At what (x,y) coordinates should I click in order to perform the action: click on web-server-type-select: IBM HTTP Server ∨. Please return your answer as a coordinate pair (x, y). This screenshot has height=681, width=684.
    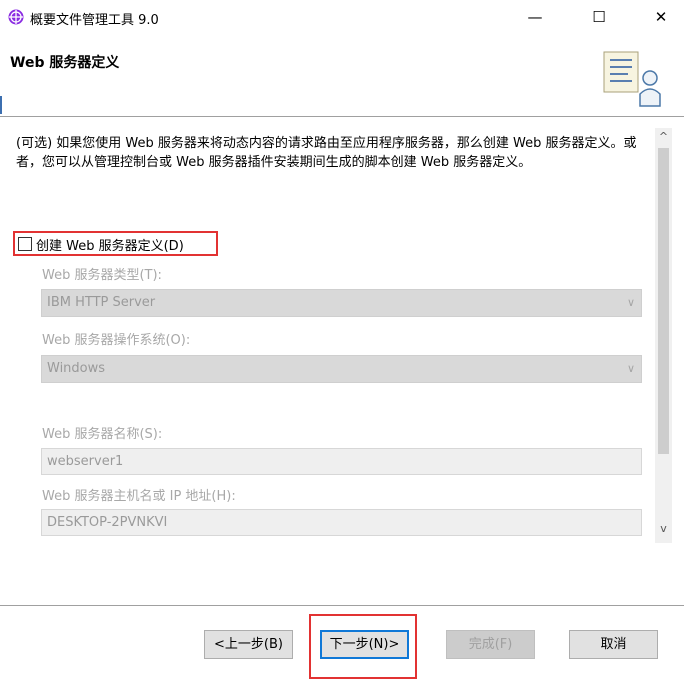
    Looking at the image, I should click on (341, 303).